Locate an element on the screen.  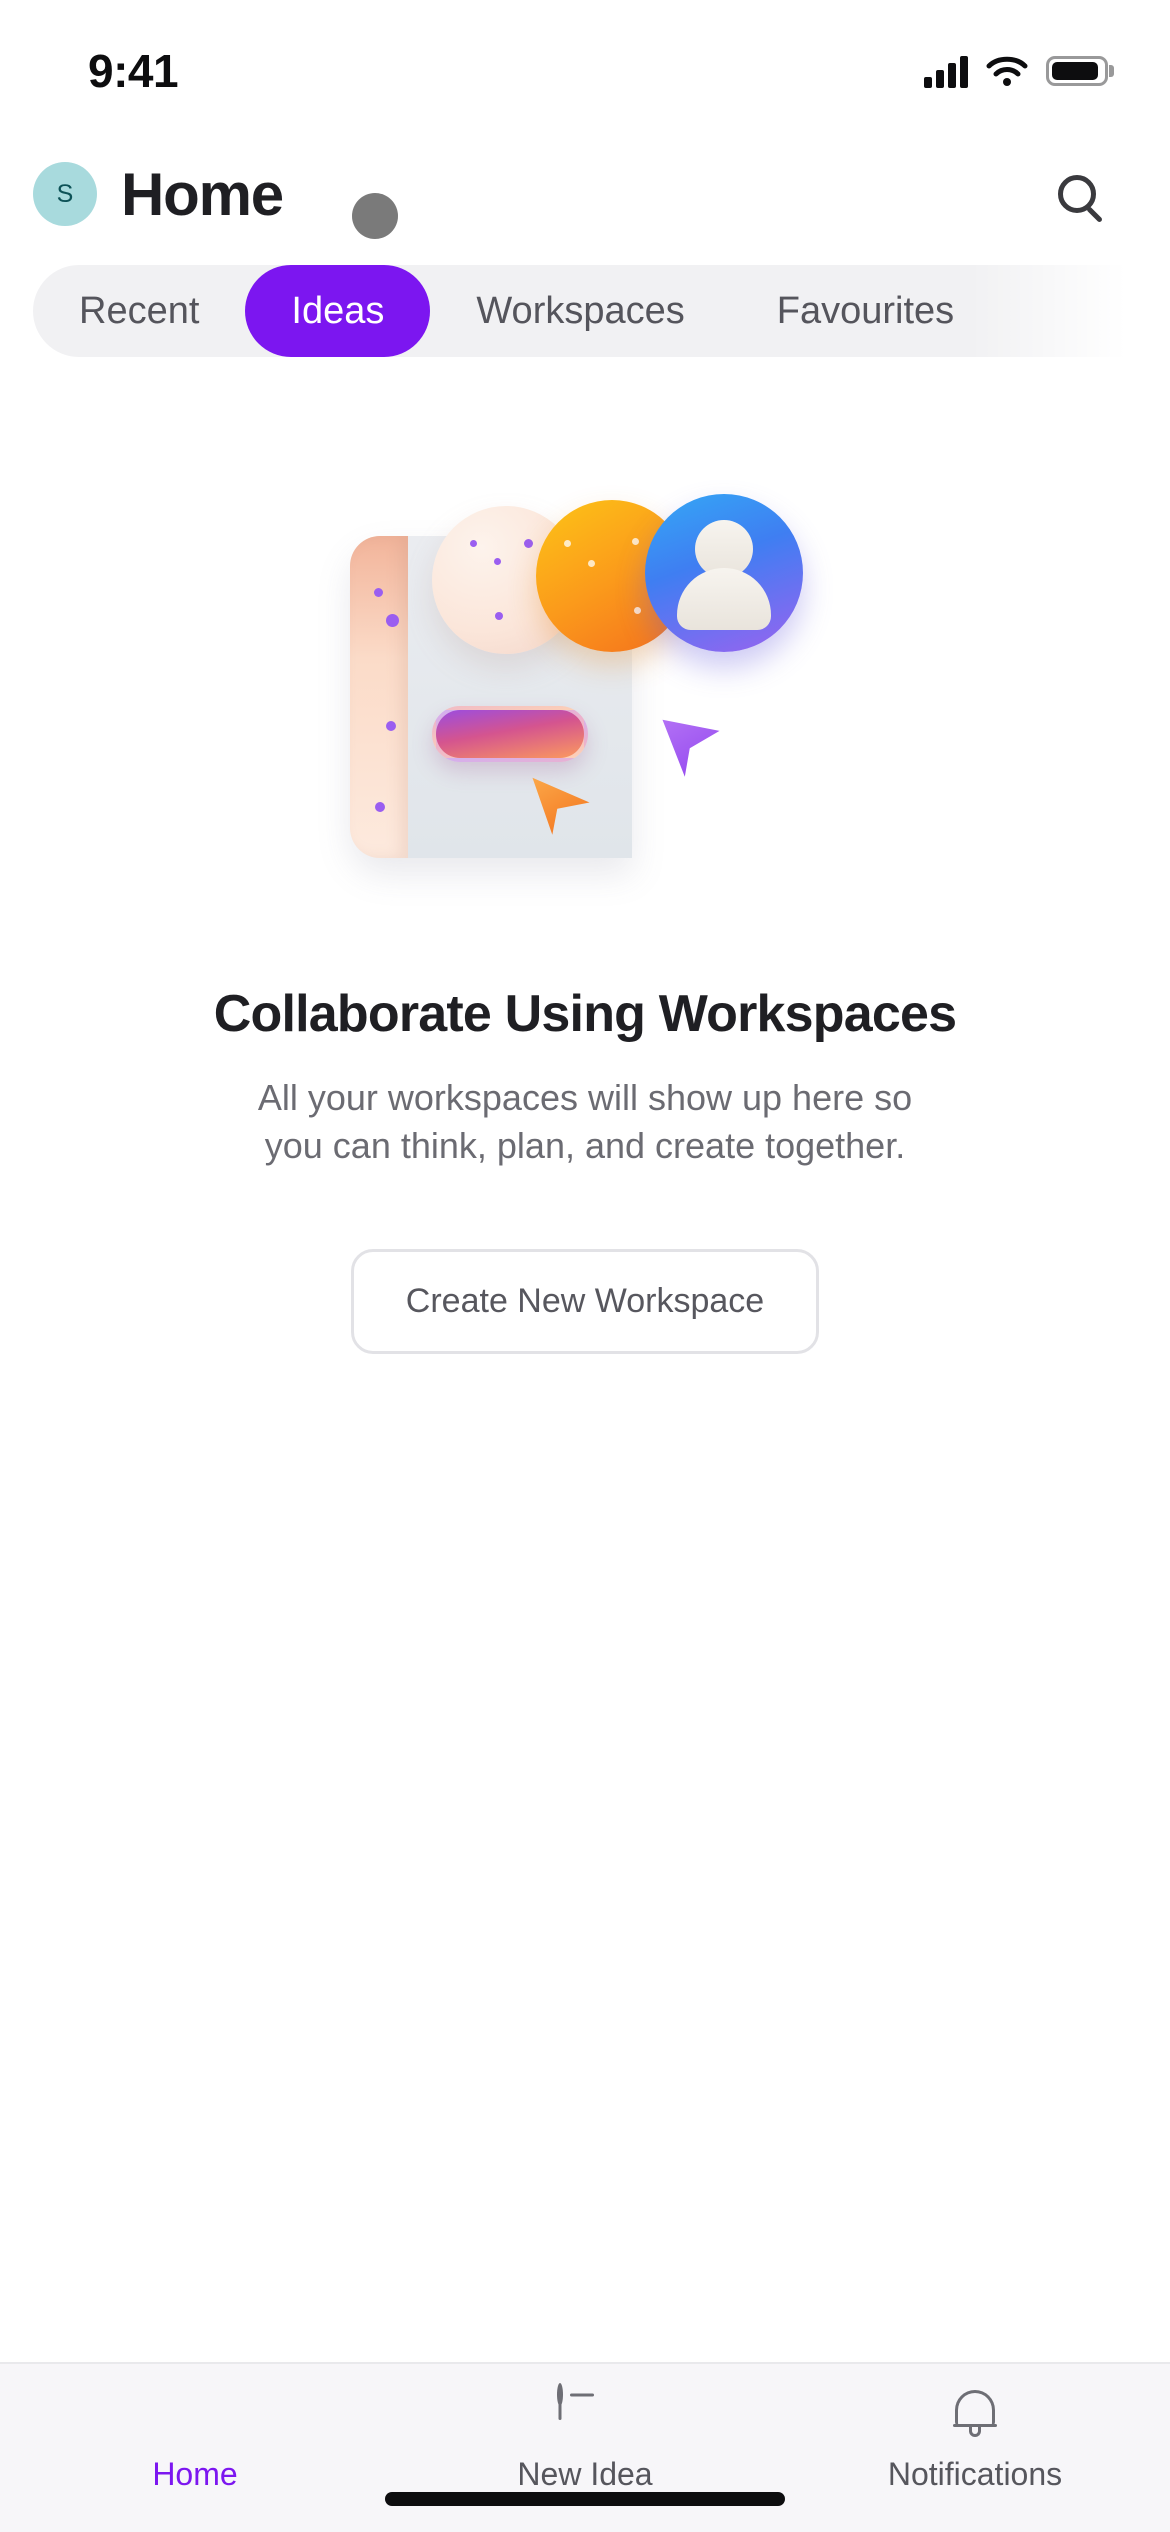
illustration-pill is located at coordinates (510, 734).